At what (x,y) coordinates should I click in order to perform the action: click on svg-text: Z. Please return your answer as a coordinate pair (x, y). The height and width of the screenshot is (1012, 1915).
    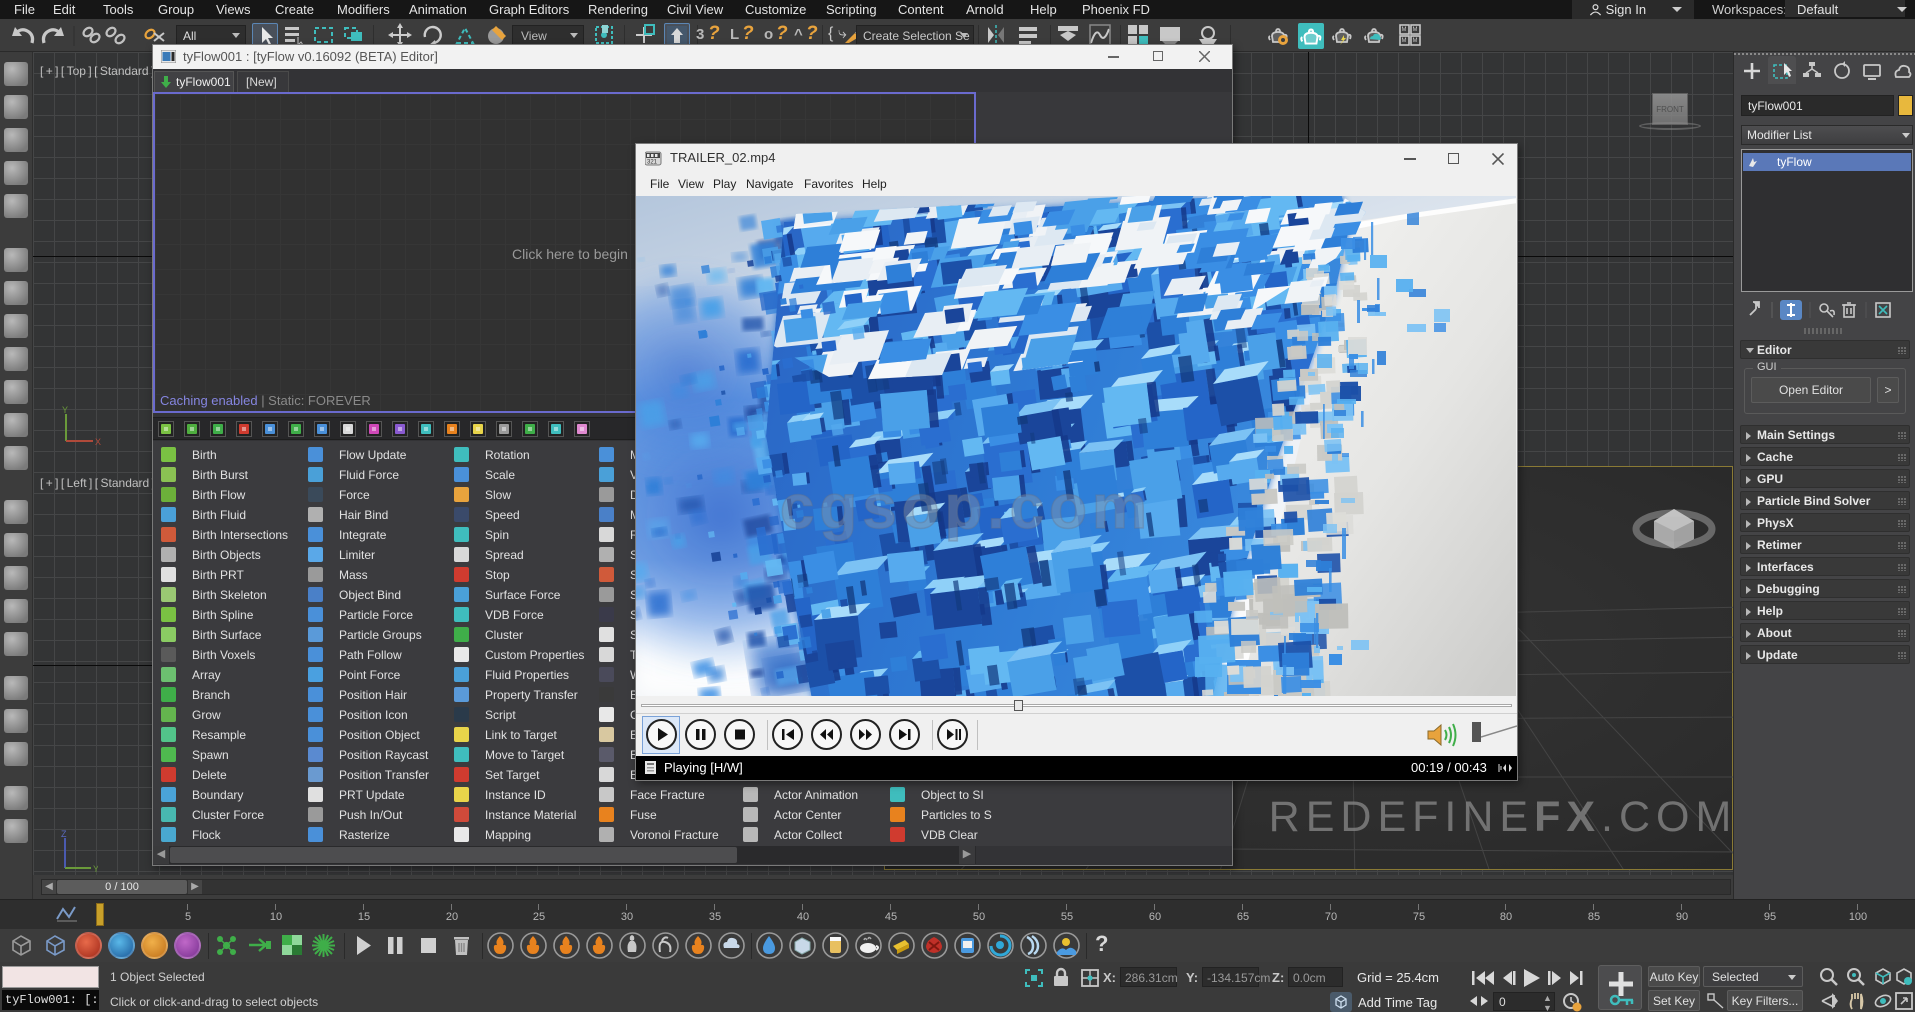
    Looking at the image, I should click on (64, 834).